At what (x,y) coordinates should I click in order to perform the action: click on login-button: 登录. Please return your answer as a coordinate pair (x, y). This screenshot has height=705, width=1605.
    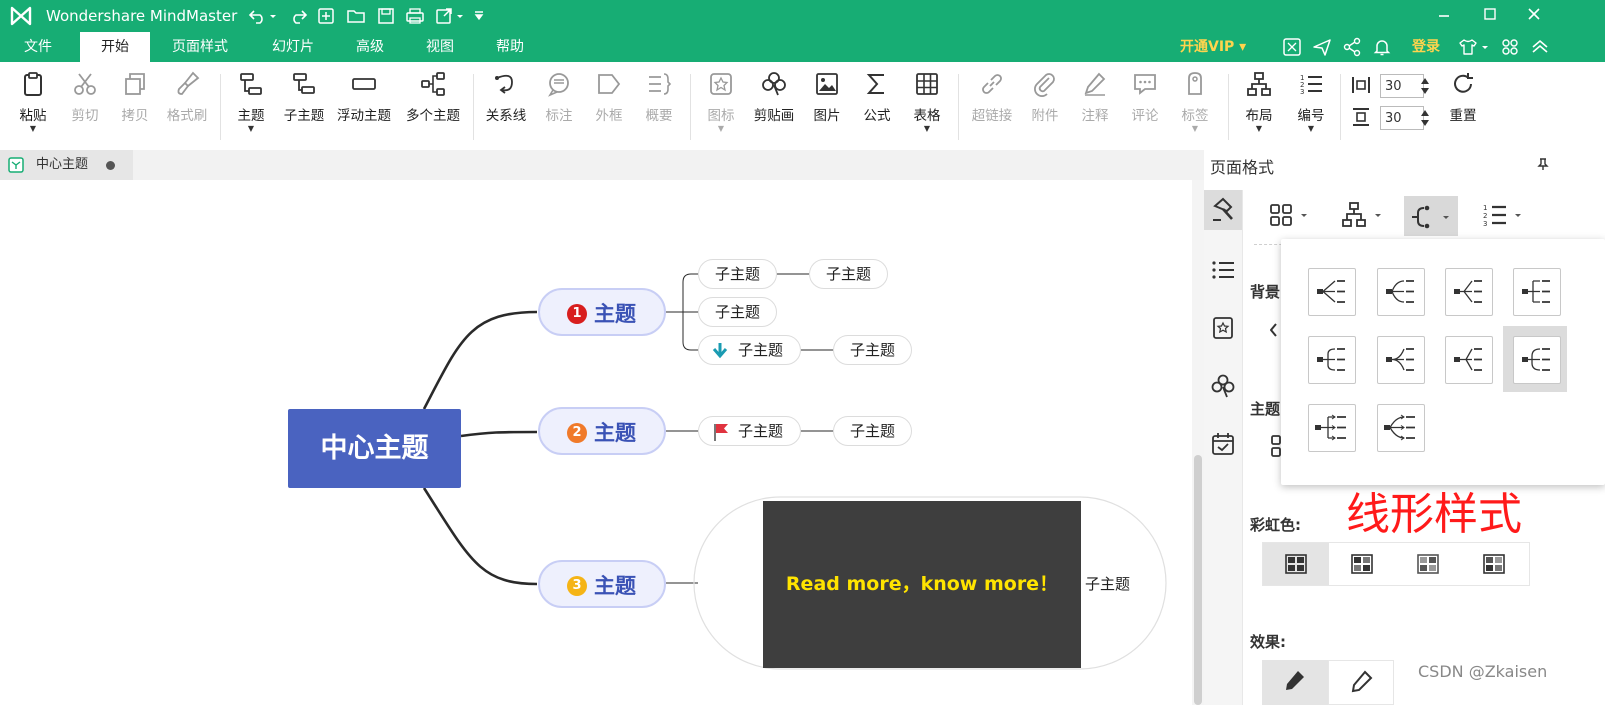
    Looking at the image, I should click on (1426, 47).